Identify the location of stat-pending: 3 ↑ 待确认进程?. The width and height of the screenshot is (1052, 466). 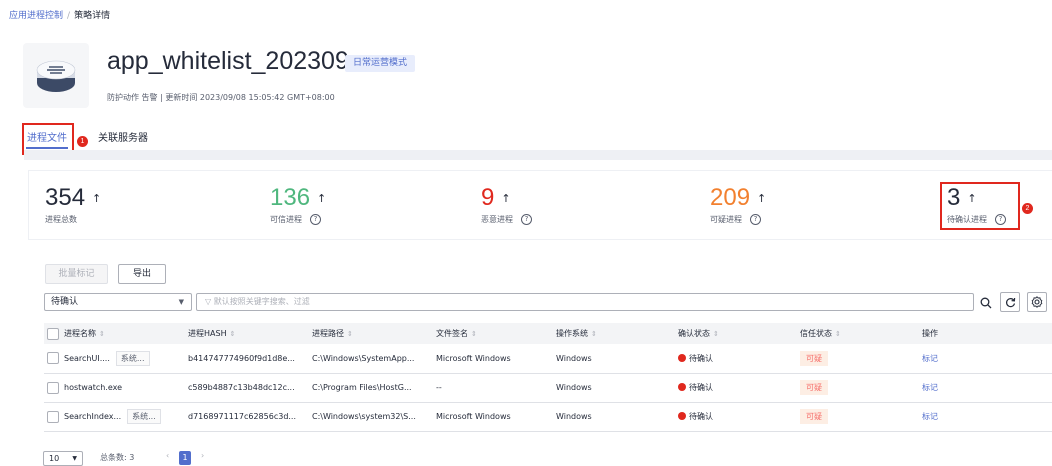
(976, 205).